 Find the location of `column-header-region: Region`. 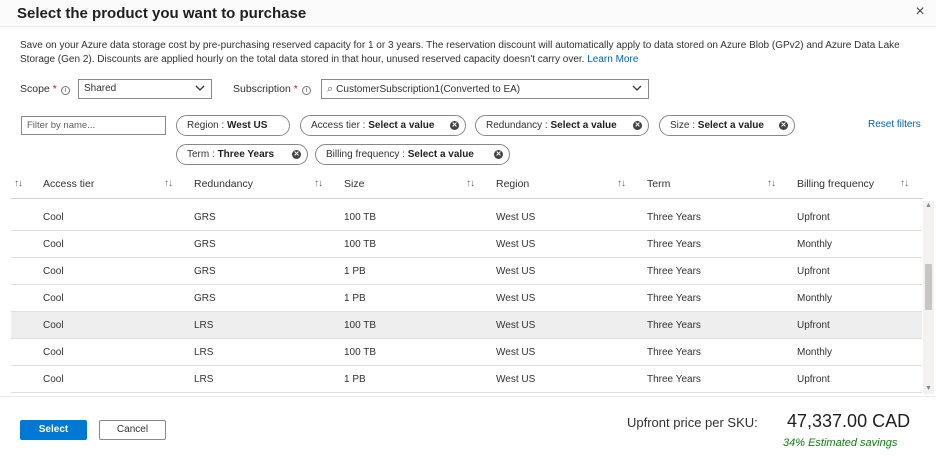

column-header-region: Region is located at coordinates (512, 184).